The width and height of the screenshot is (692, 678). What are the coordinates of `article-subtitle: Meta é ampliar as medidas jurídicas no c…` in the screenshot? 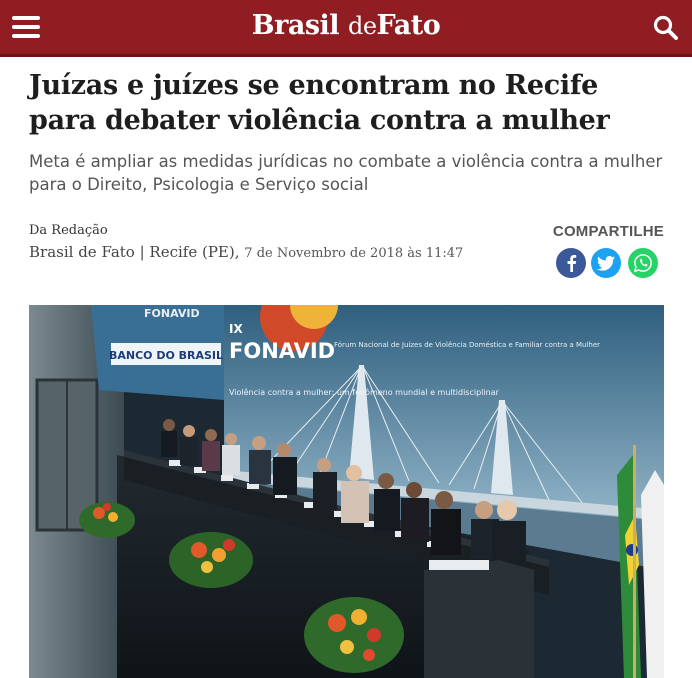 It's located at (346, 173).